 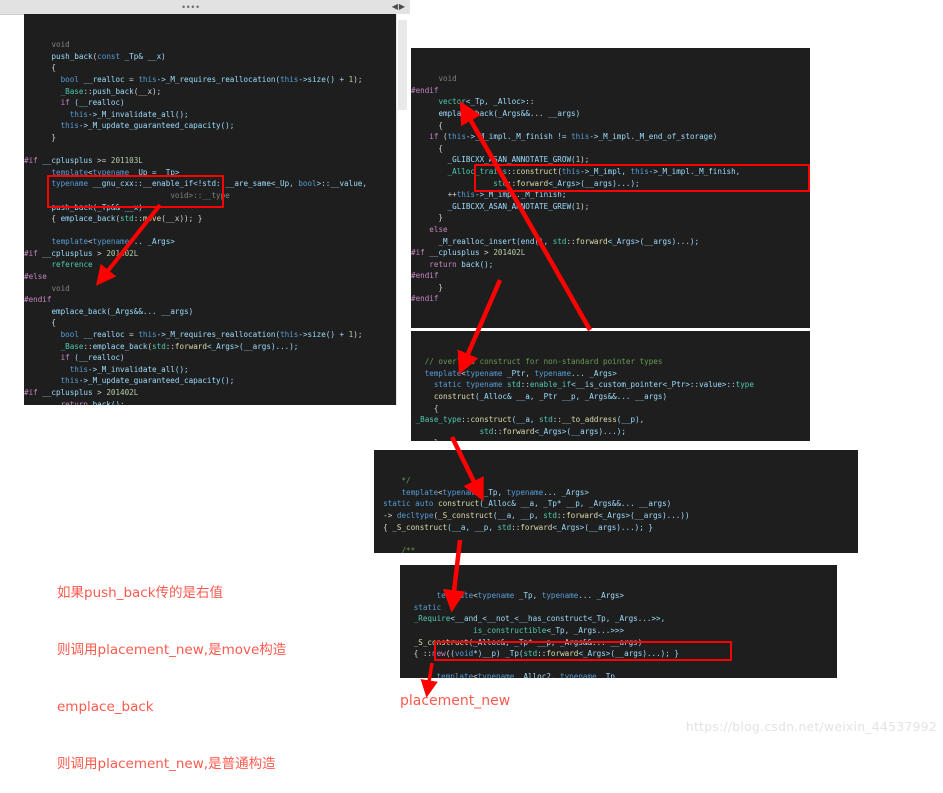 I want to click on redbox-placement-new, so click(x=583, y=651).